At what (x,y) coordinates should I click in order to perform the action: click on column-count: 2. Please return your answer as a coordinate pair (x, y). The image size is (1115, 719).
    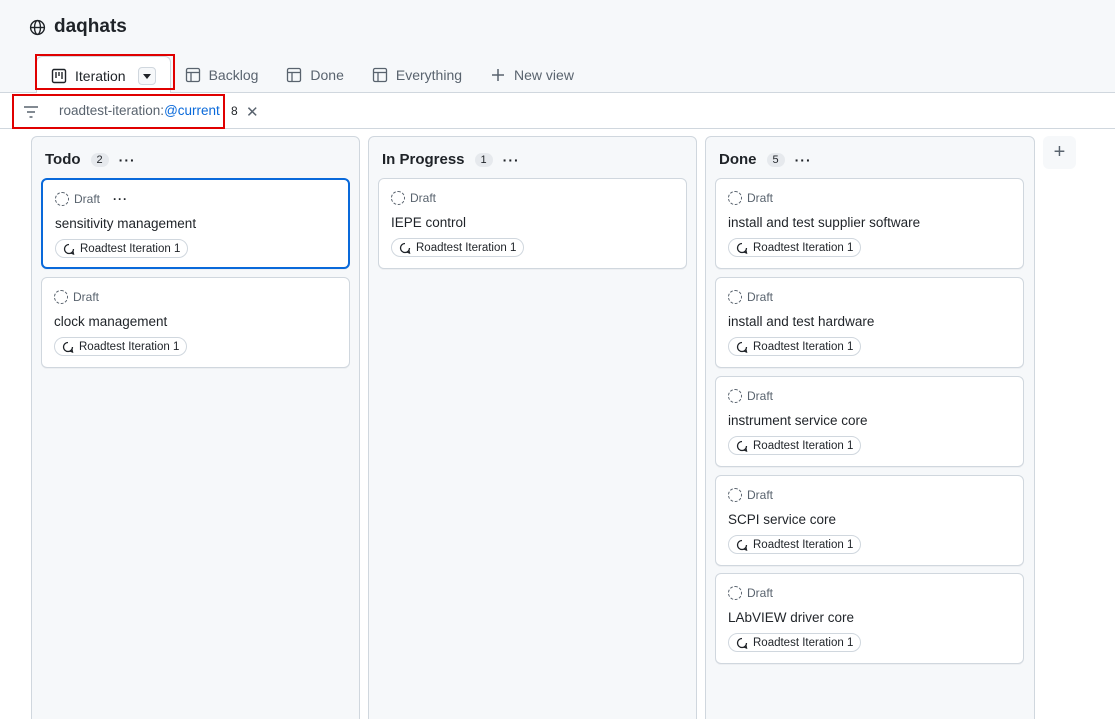
    Looking at the image, I should click on (99, 159).